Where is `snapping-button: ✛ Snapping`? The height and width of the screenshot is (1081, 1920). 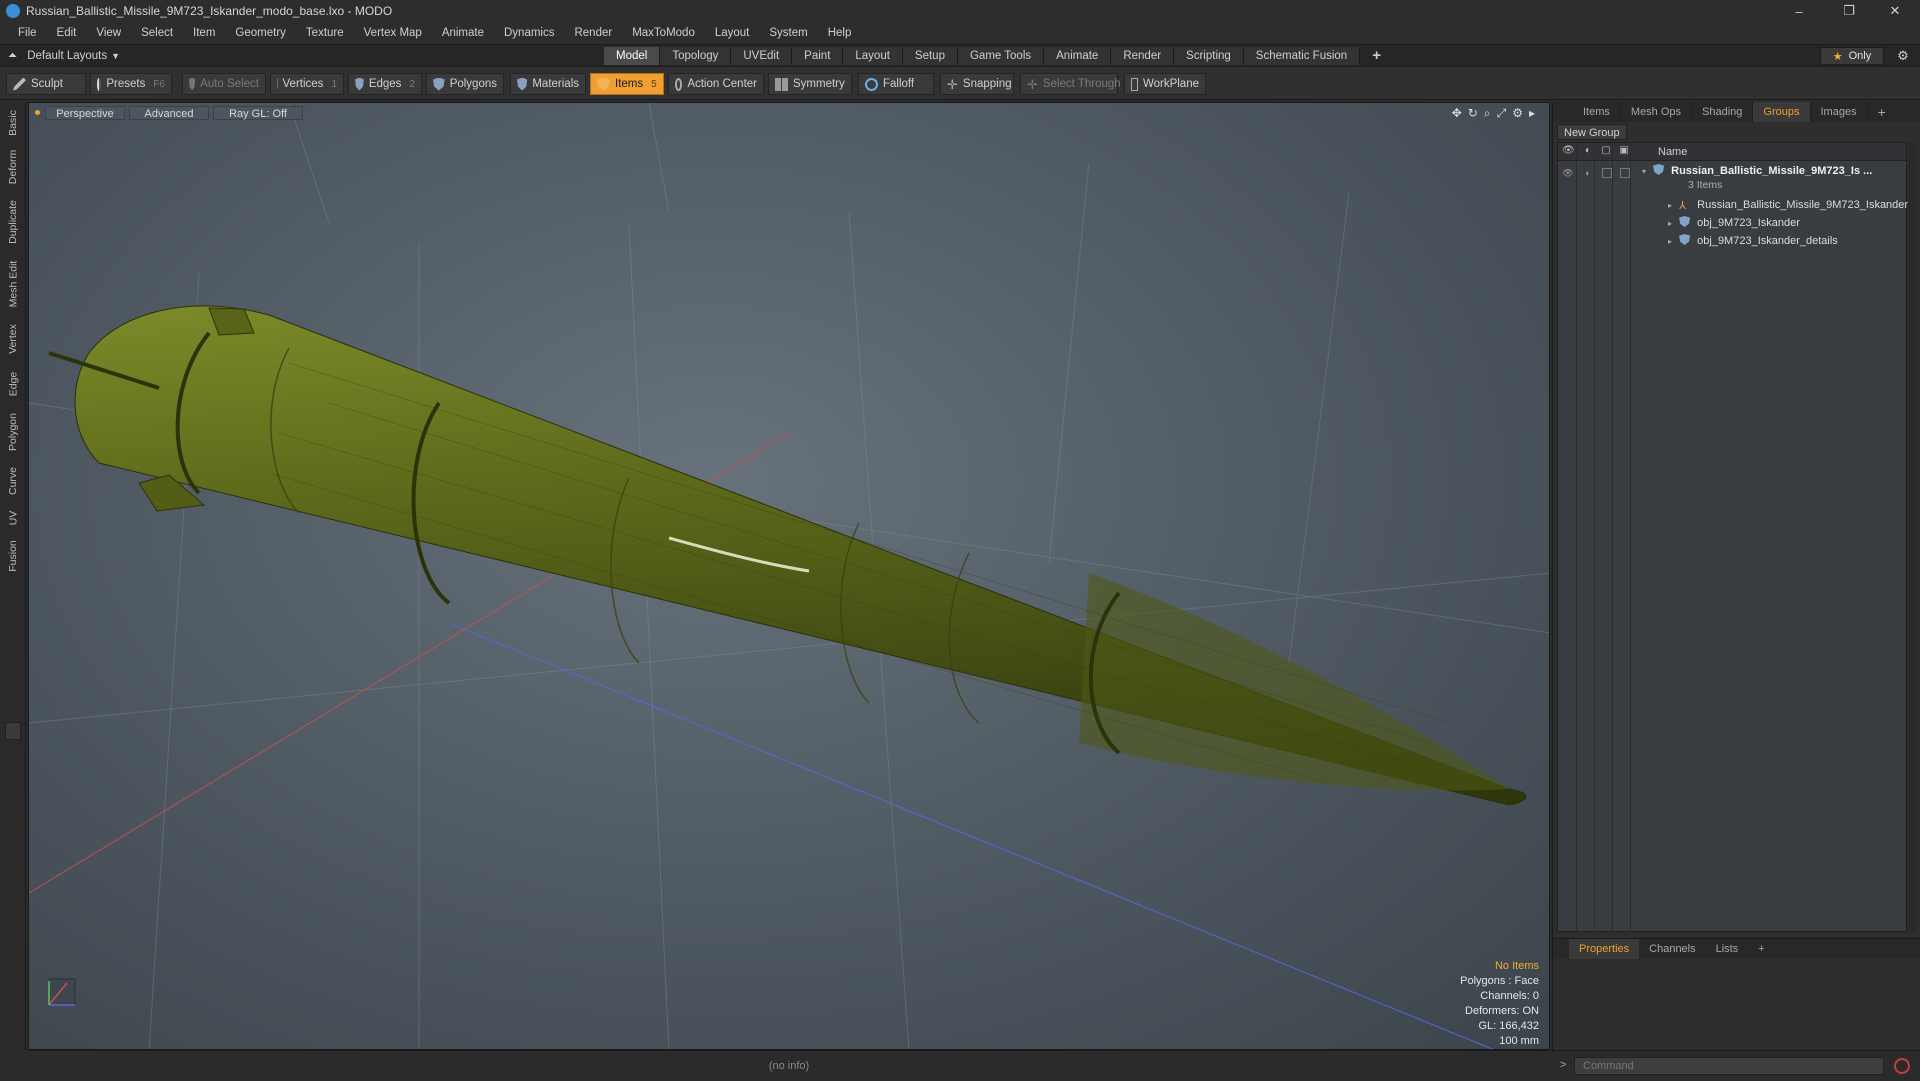 snapping-button: ✛ Snapping is located at coordinates (977, 84).